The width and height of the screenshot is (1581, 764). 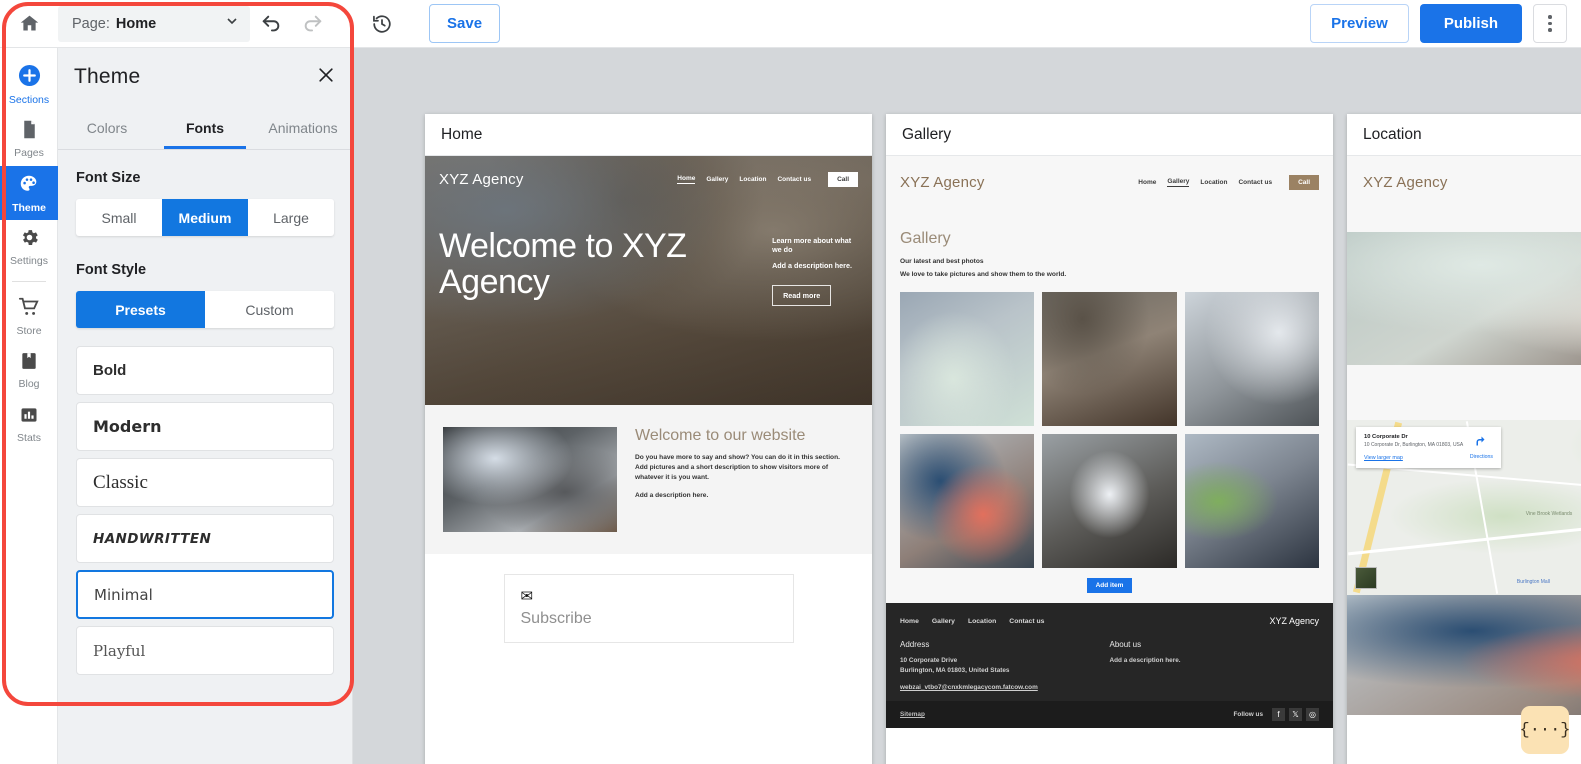 What do you see at coordinates (1125, 644) in the screenshot?
I see `footer-about-heading: About us` at bounding box center [1125, 644].